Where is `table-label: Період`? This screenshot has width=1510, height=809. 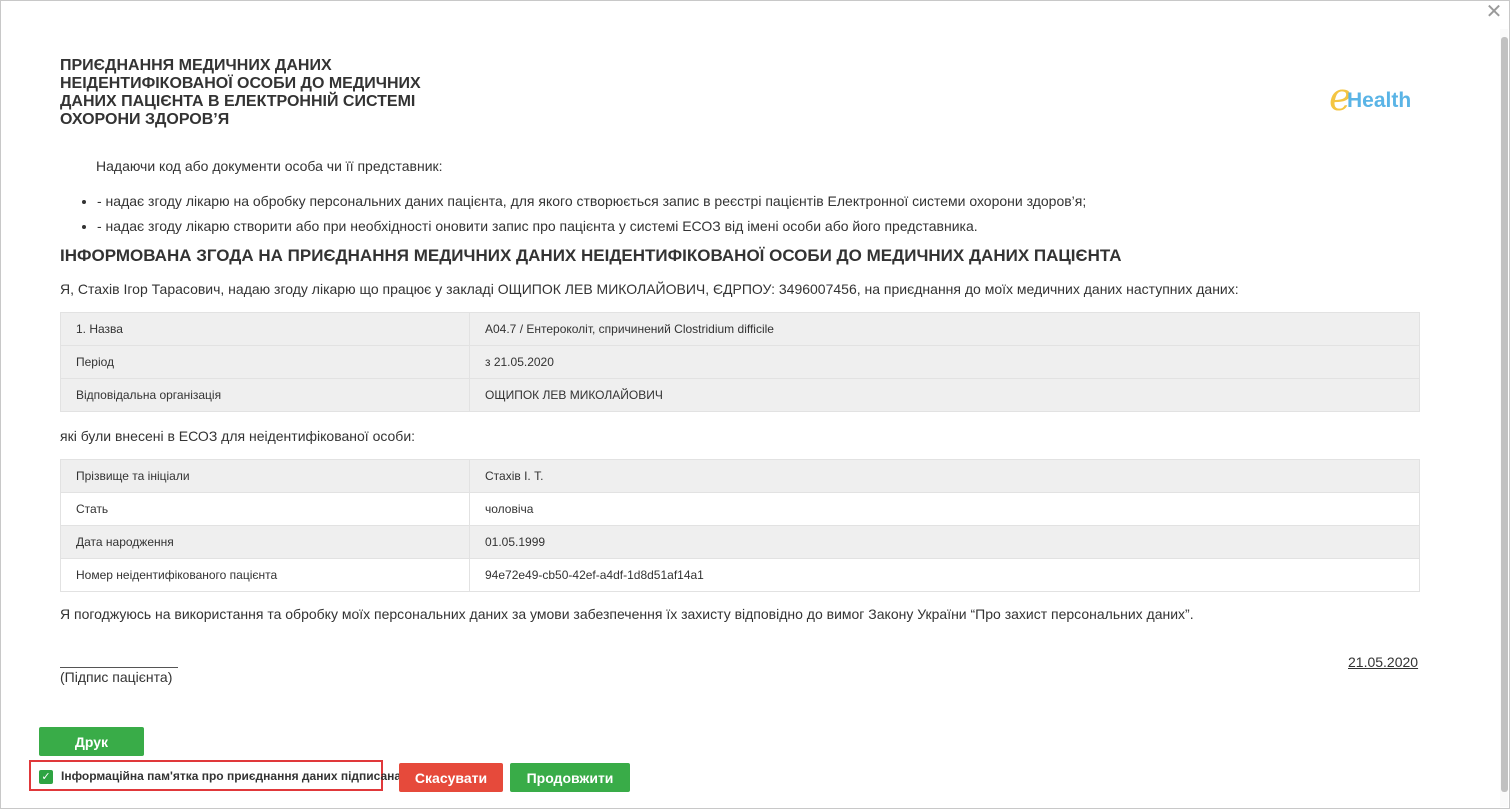 table-label: Період is located at coordinates (265, 362).